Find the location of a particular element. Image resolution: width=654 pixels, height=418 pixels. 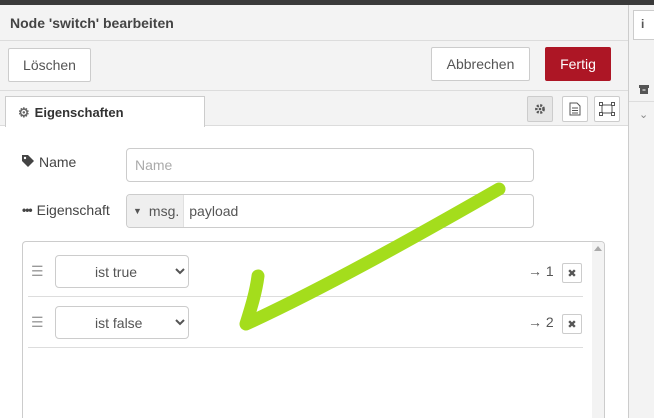

node-settings-button is located at coordinates (540, 109).